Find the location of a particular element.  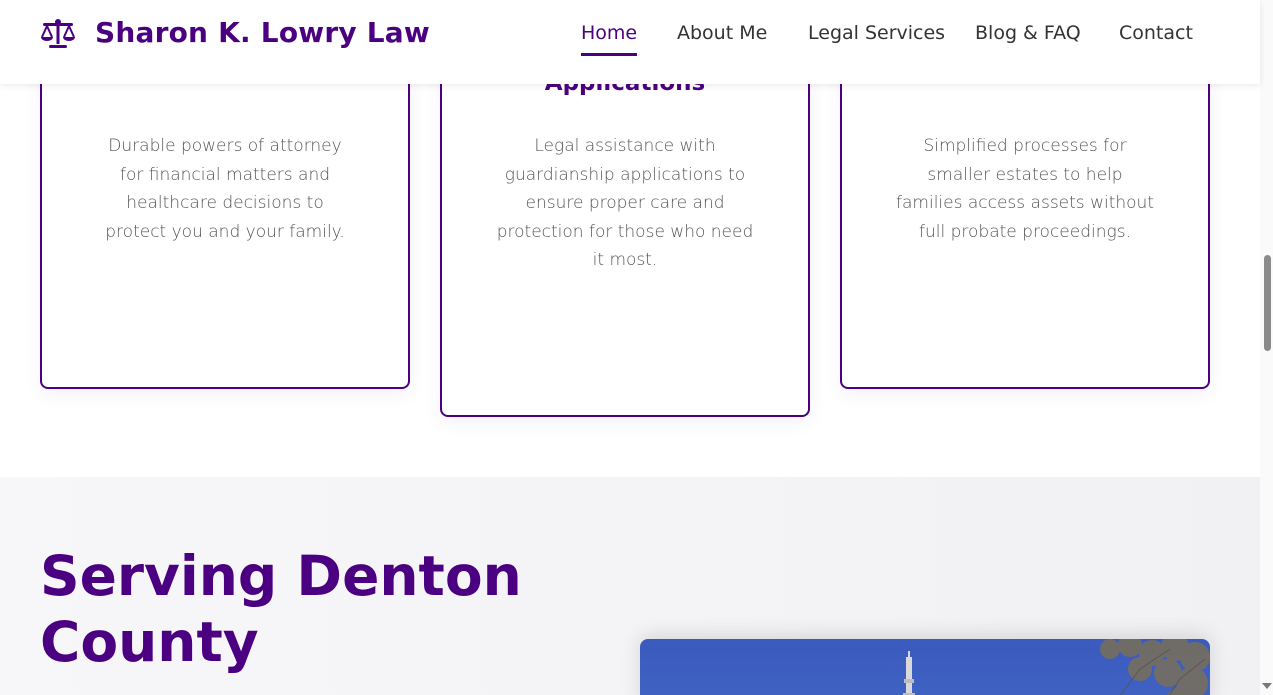

nav-legal-services: Legal Services is located at coordinates (876, 33).